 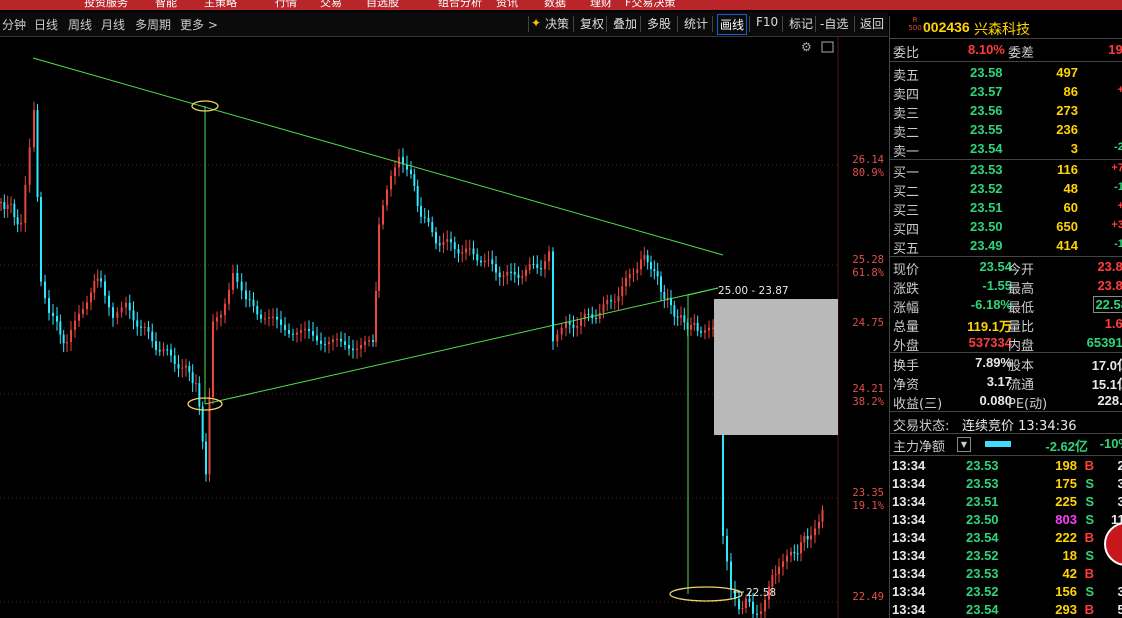 What do you see at coordinates (625, 23) in the screenshot?
I see `toolbar-action-button: 叠加` at bounding box center [625, 23].